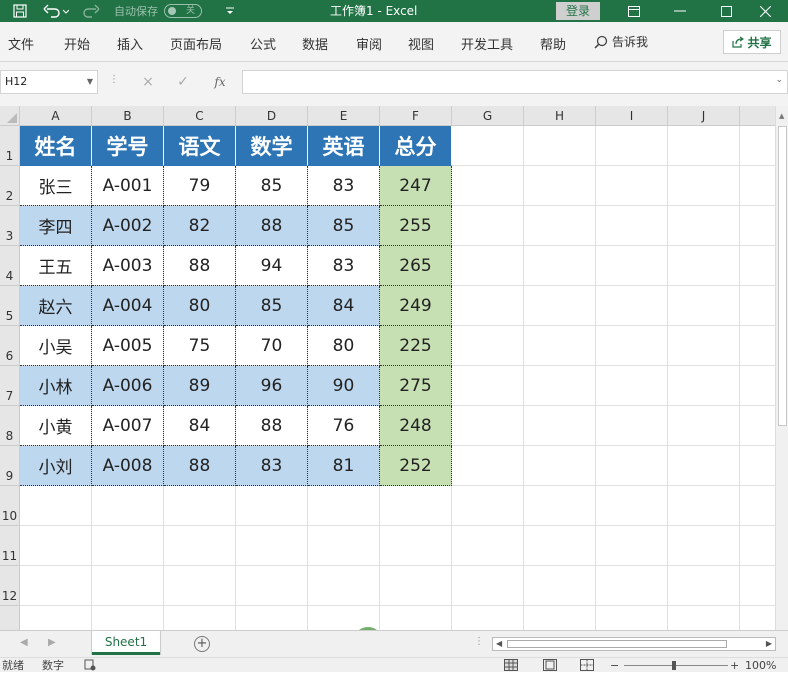 The width and height of the screenshot is (788, 675). What do you see at coordinates (344, 426) in the screenshot?
I see `table-cell: 76` at bounding box center [344, 426].